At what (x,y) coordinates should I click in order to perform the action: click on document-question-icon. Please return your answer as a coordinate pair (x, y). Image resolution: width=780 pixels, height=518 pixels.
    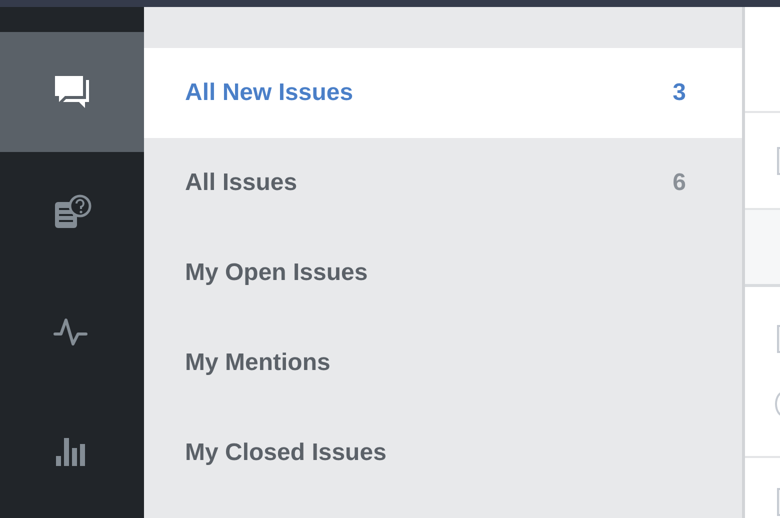
    Looking at the image, I should click on (72, 212).